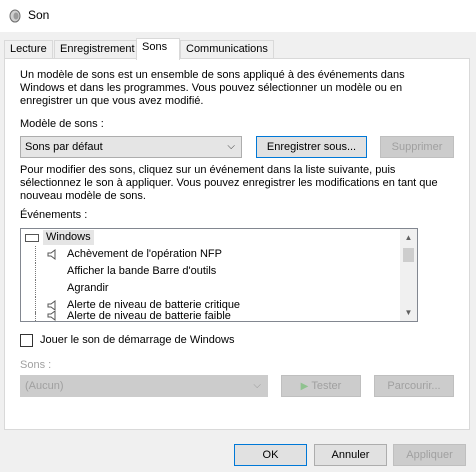 This screenshot has height=472, width=476. I want to click on list-item: Agrandir, so click(211, 288).